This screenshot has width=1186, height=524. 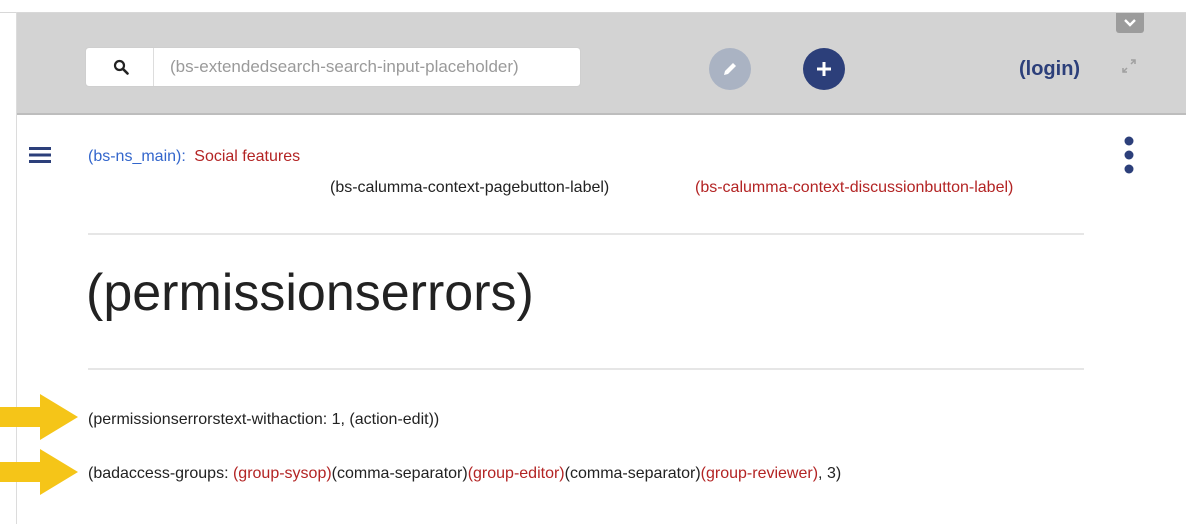 What do you see at coordinates (160, 473) in the screenshot?
I see `badaccess-prefix: (badaccess-groups:` at bounding box center [160, 473].